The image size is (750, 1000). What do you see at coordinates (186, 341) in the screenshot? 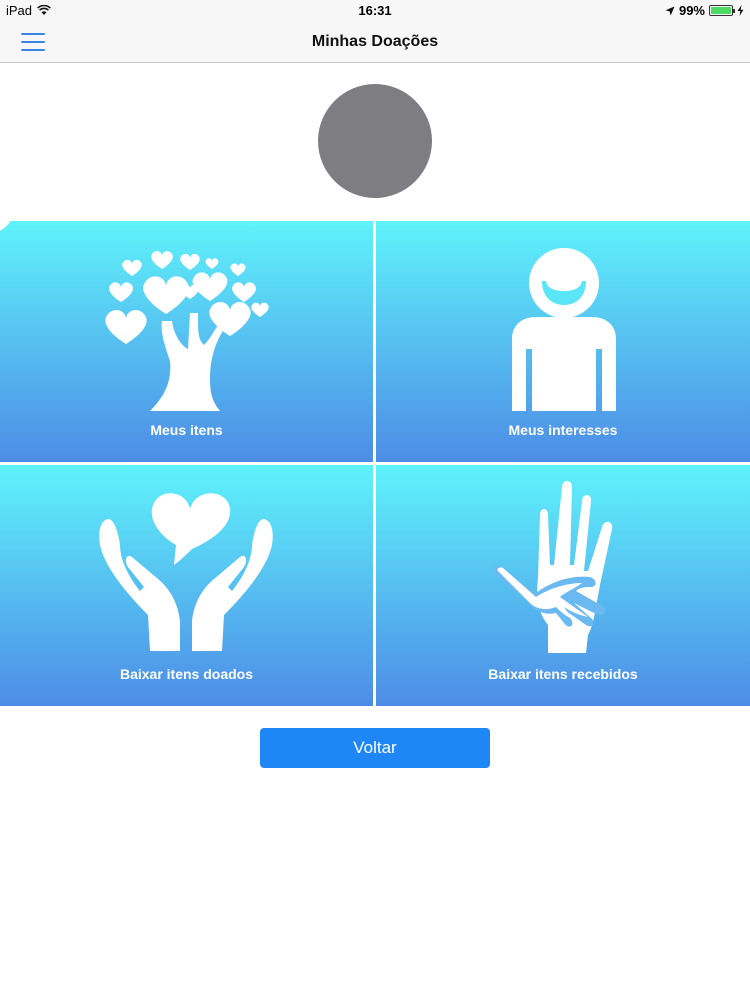
I see `meus-itens-tile: Meus itens` at bounding box center [186, 341].